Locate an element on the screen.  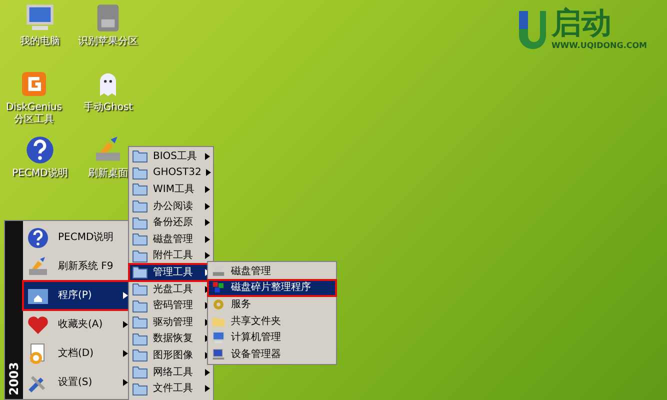
programs-menu-item: 附件工具 is located at coordinates (171, 256).